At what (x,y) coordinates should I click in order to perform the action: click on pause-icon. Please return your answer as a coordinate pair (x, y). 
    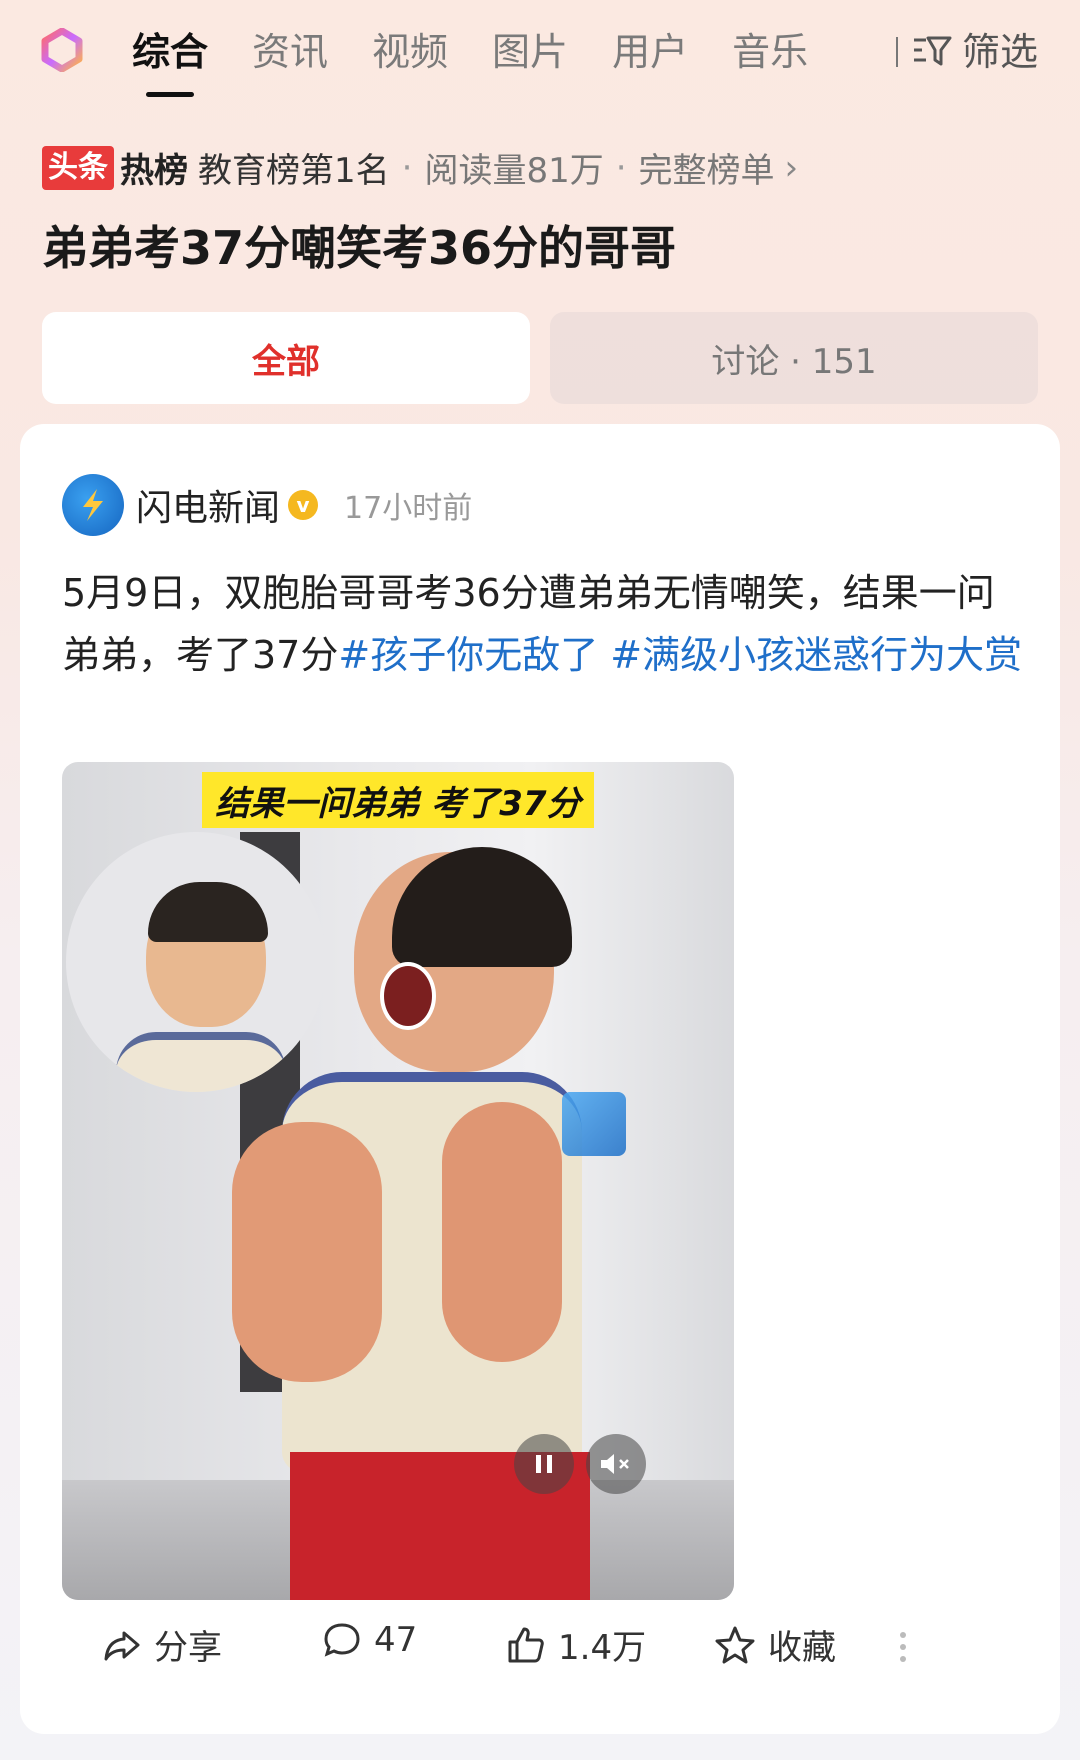
    Looking at the image, I should click on (544, 1464).